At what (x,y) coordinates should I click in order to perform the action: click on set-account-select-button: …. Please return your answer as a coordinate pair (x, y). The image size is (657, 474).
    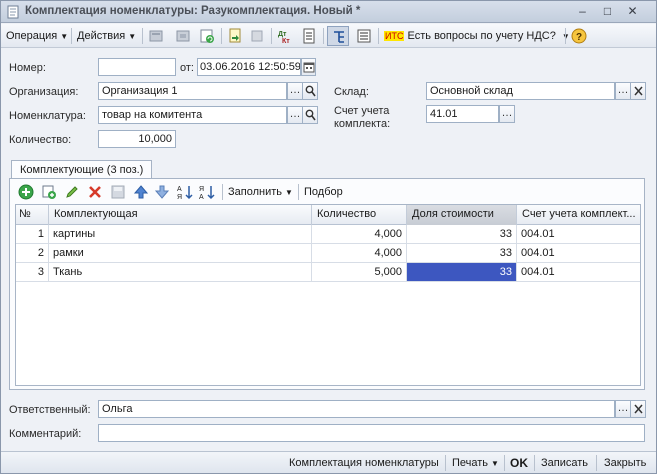
    Looking at the image, I should click on (507, 114).